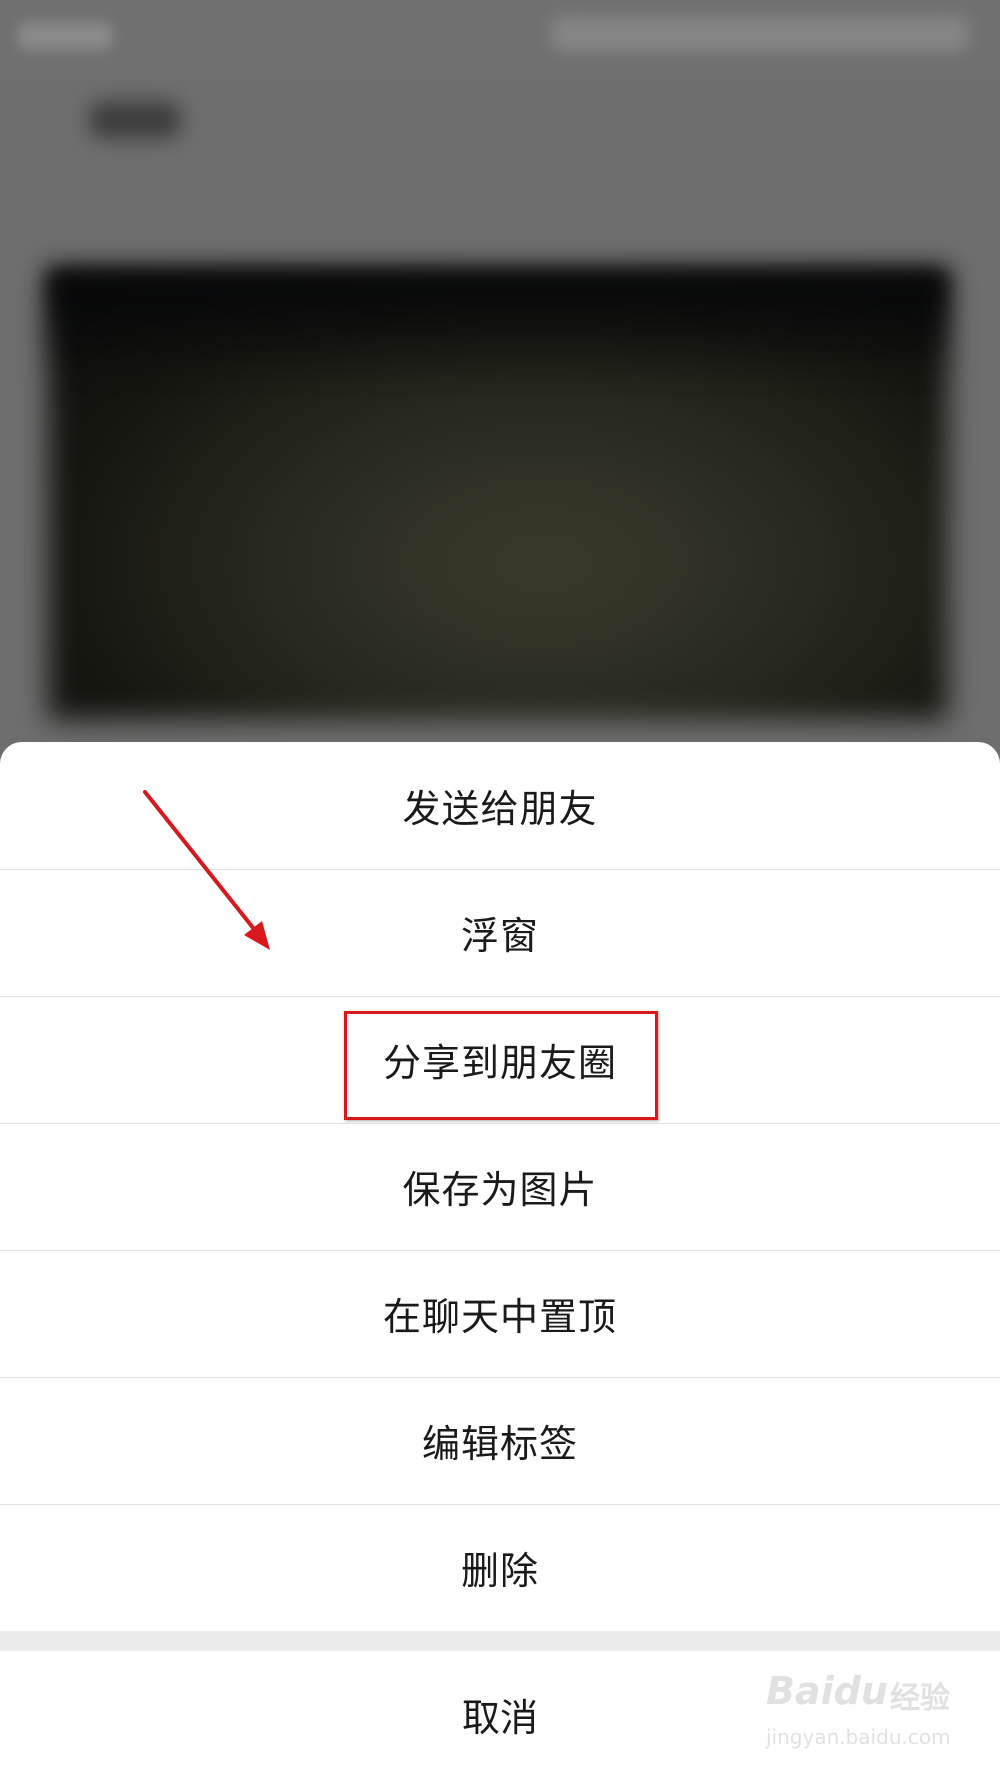 This screenshot has width=1000, height=1778. Describe the element at coordinates (500, 40) in the screenshot. I see `status-bar` at that location.